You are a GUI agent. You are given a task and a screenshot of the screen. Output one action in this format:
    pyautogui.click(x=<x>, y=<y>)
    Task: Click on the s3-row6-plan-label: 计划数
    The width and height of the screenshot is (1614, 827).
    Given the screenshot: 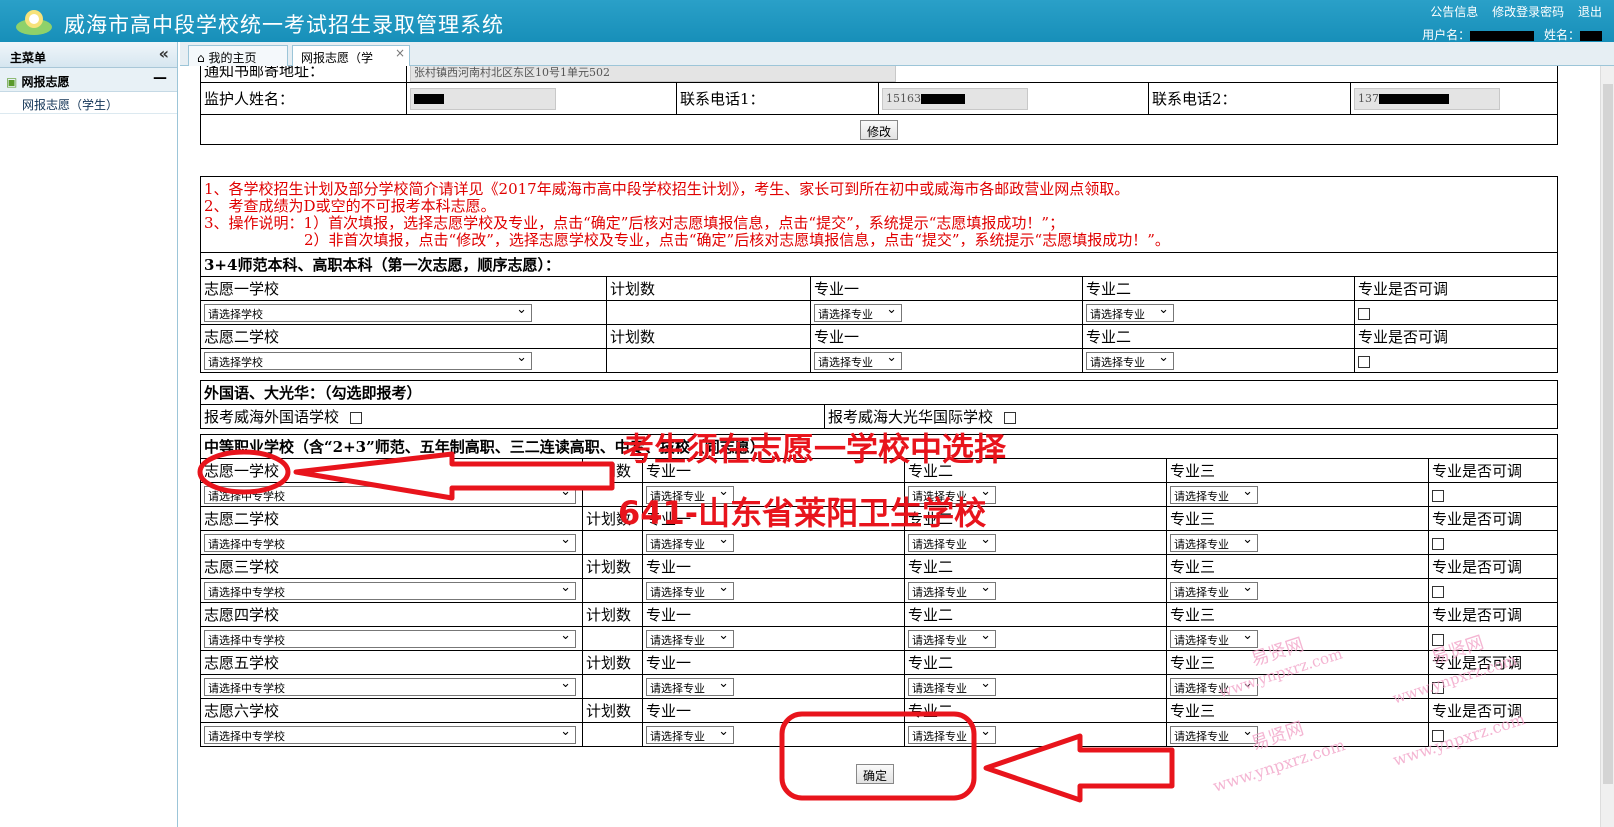 What is the action you would take?
    pyautogui.click(x=612, y=710)
    